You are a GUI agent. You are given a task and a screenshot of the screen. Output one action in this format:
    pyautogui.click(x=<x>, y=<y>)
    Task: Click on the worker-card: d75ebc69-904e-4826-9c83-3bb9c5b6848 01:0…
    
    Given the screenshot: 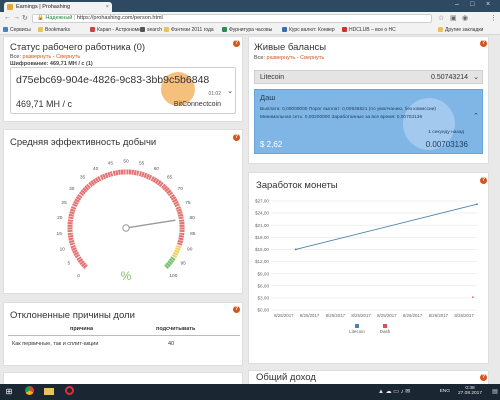 What is the action you would take?
    pyautogui.click(x=123, y=90)
    